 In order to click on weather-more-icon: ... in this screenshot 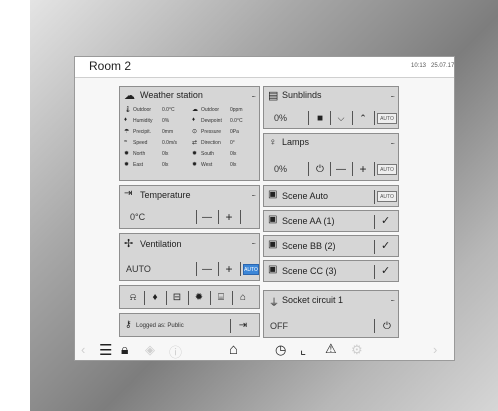, I will do `click(253, 94)`.